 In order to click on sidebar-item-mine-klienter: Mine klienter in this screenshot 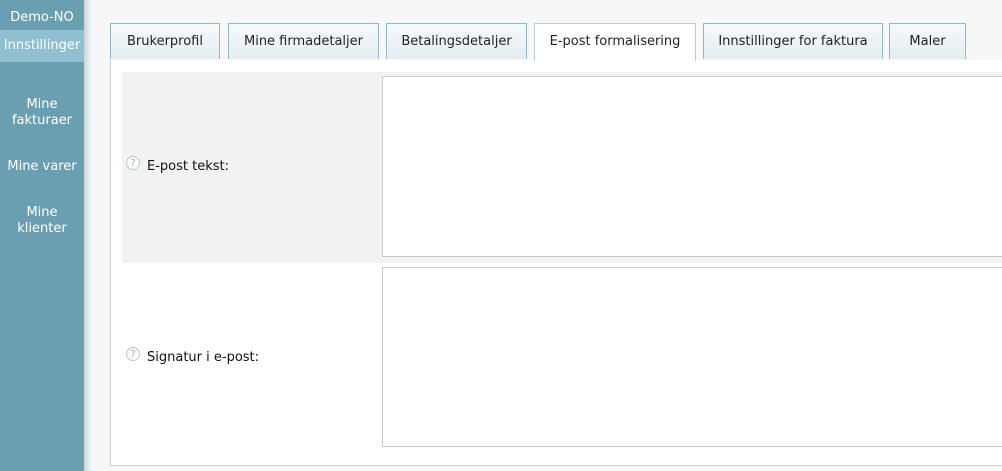, I will do `click(42, 221)`.